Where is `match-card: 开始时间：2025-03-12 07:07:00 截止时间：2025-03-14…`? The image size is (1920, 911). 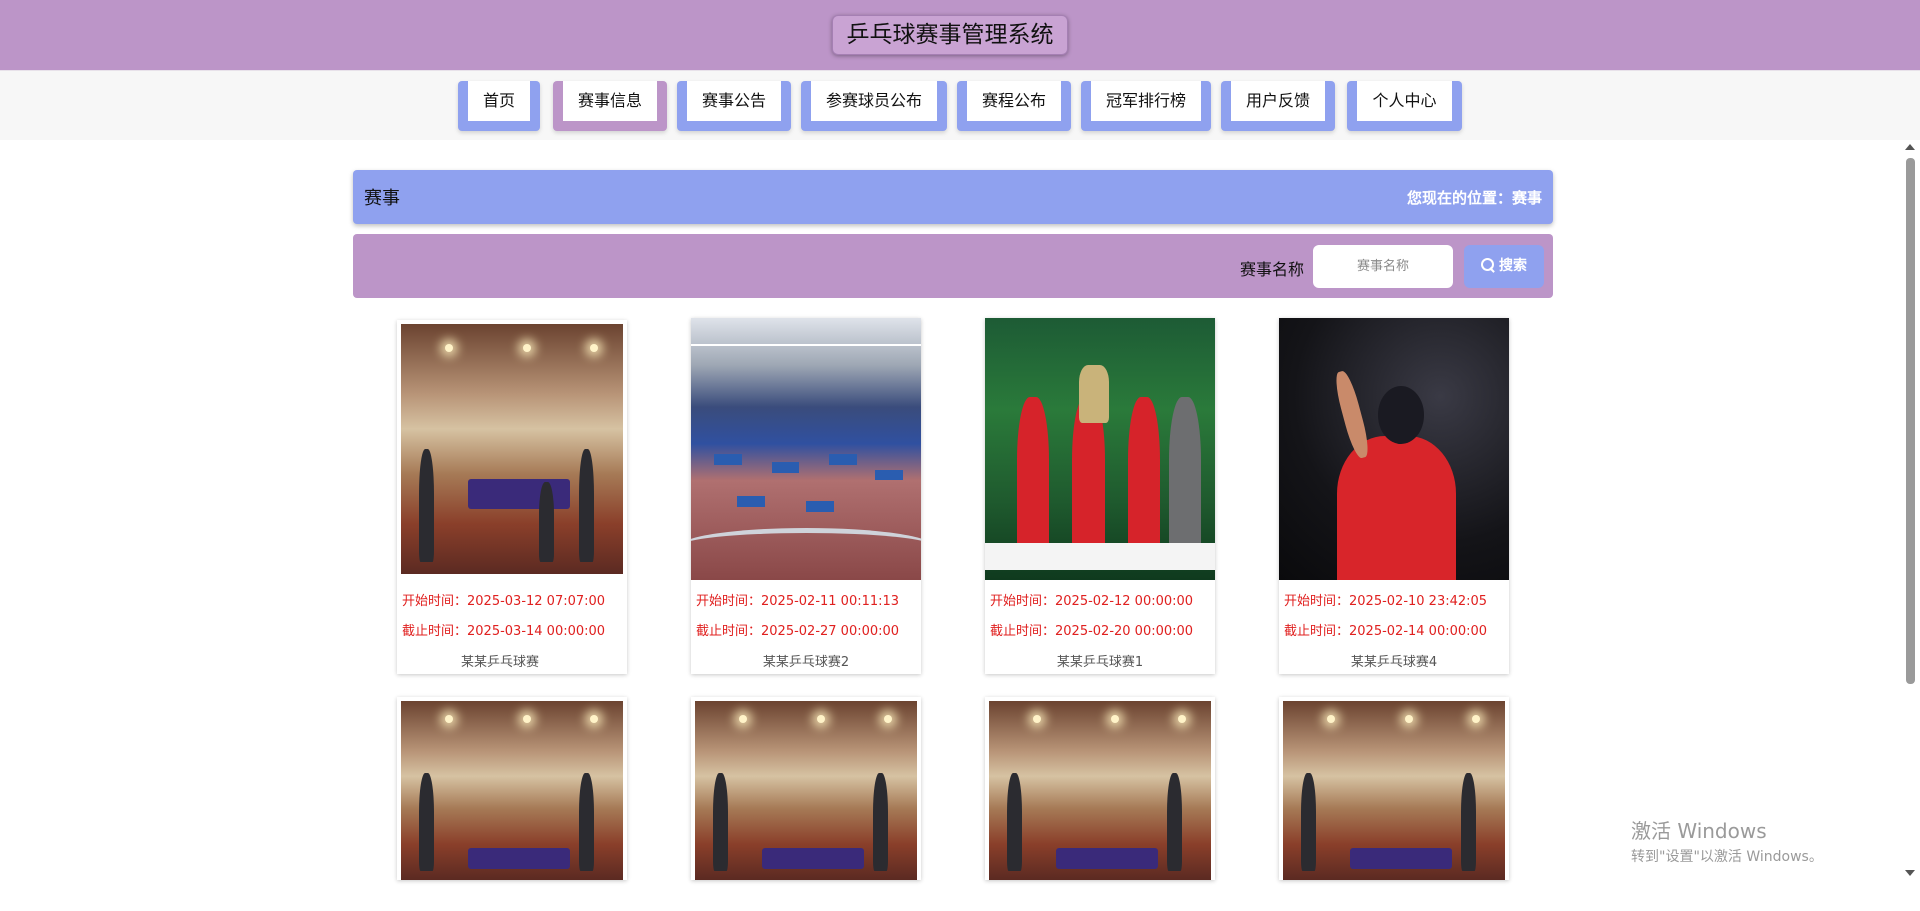 match-card: 开始时间：2025-03-12 07:07:00 截止时间：2025-03-14… is located at coordinates (512, 497).